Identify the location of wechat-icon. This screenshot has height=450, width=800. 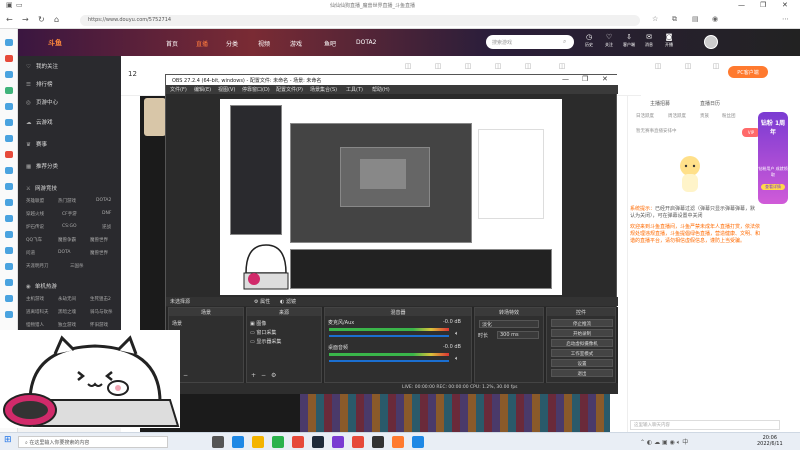
(278, 442).